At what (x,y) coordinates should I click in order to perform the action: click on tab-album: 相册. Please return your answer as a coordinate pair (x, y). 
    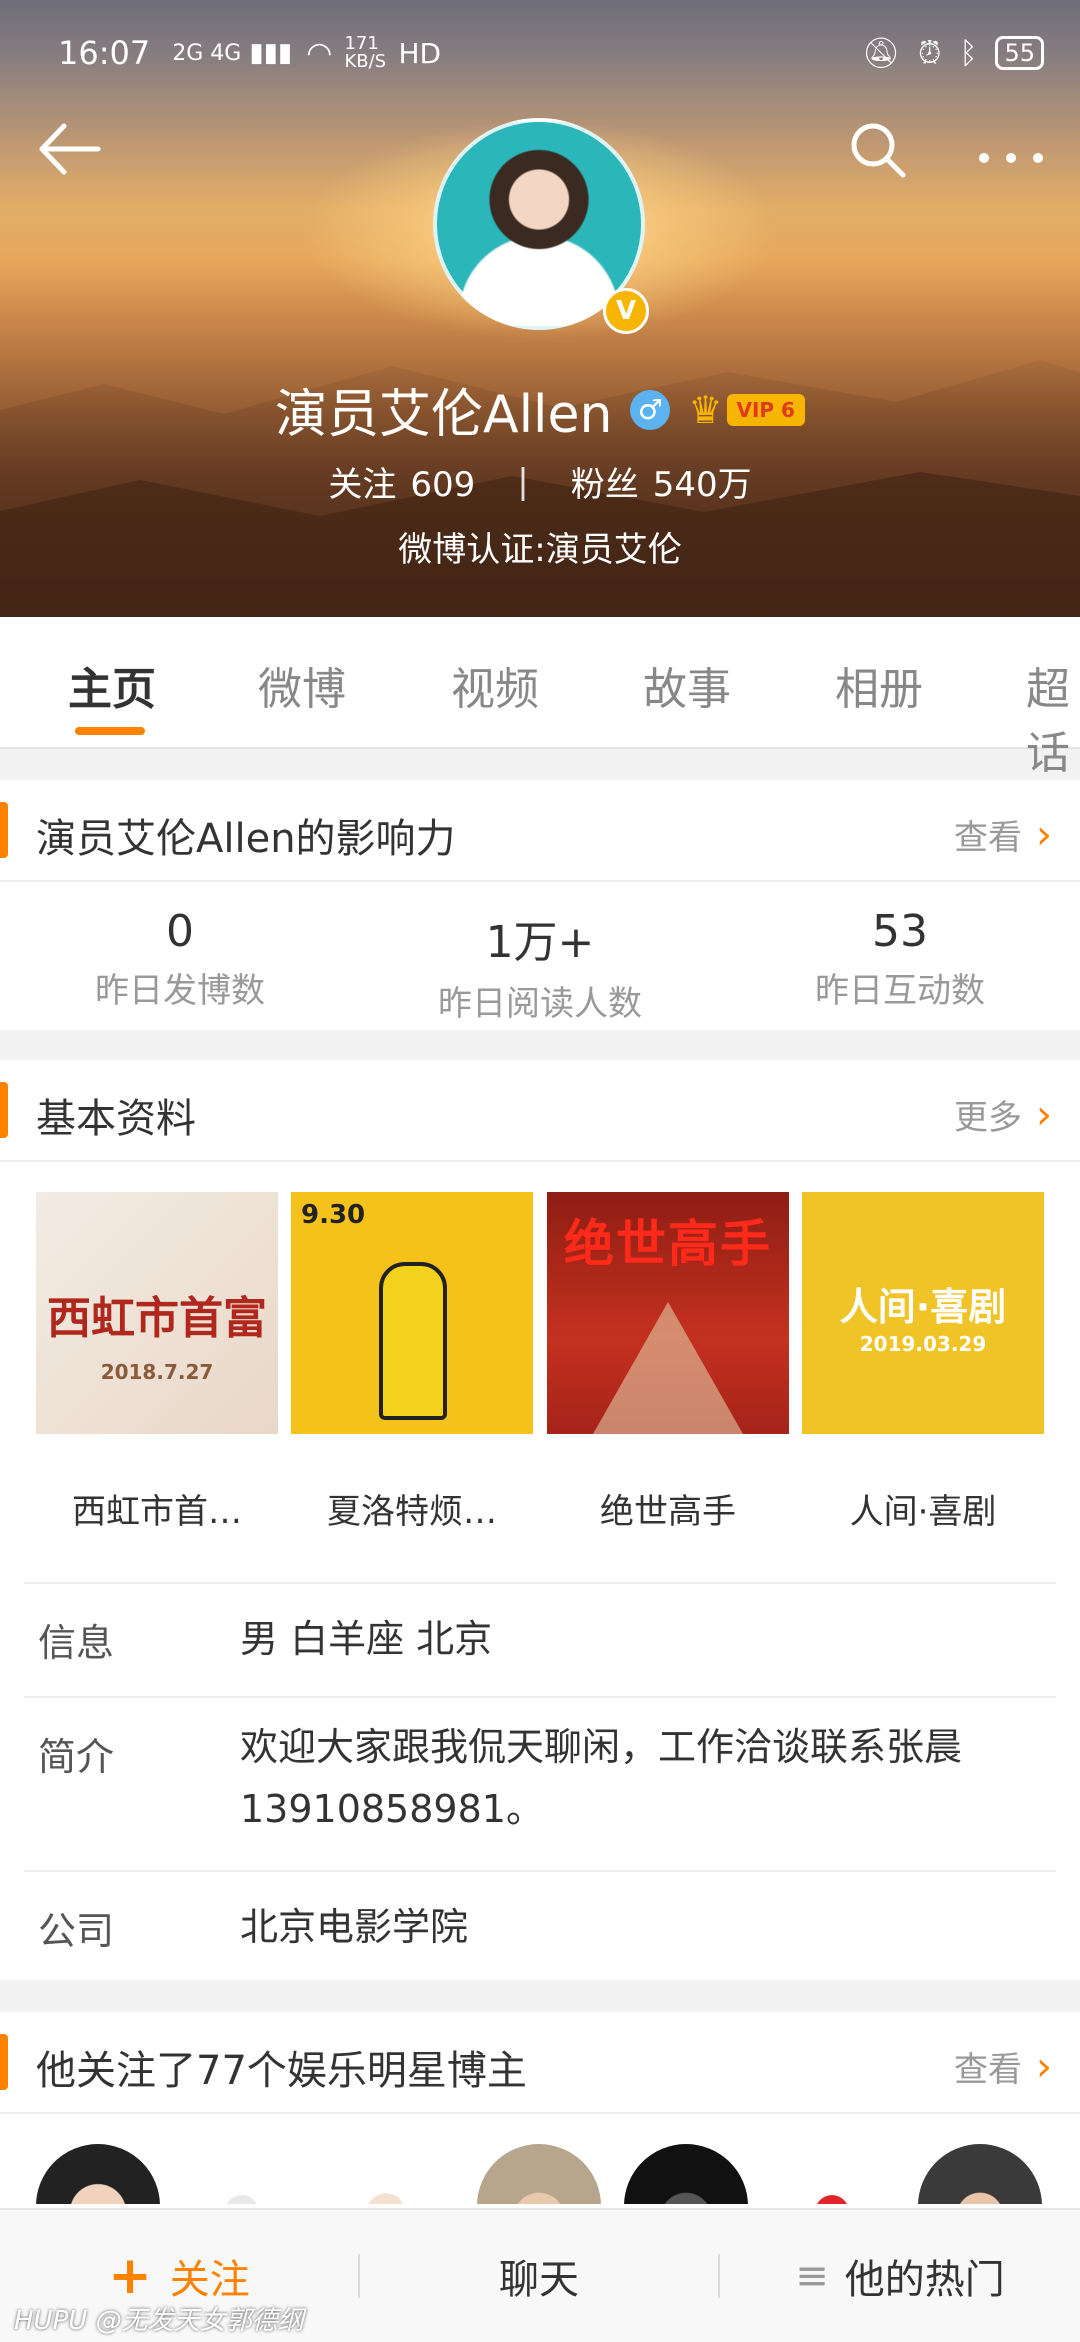
    Looking at the image, I should click on (879, 685).